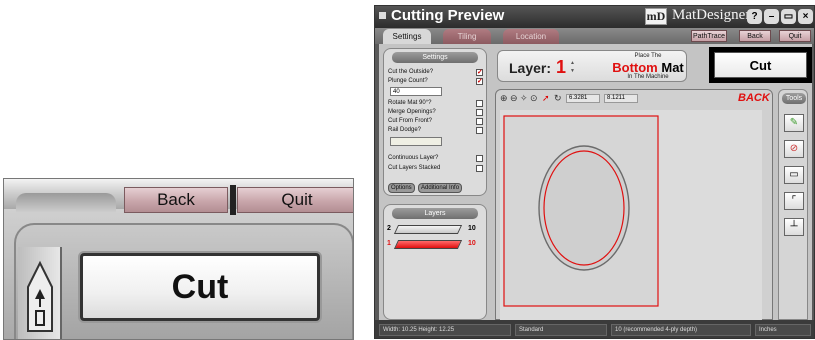 This screenshot has width=815, height=340. Describe the element at coordinates (794, 227) in the screenshot. I see `split-icon: ┴` at that location.